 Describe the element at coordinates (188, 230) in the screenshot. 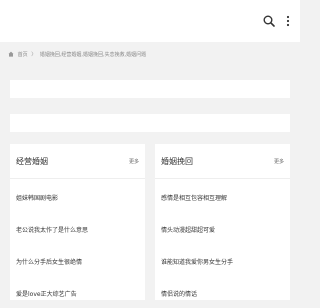

I see `article-link: 情头动漫超甜超可爱` at that location.